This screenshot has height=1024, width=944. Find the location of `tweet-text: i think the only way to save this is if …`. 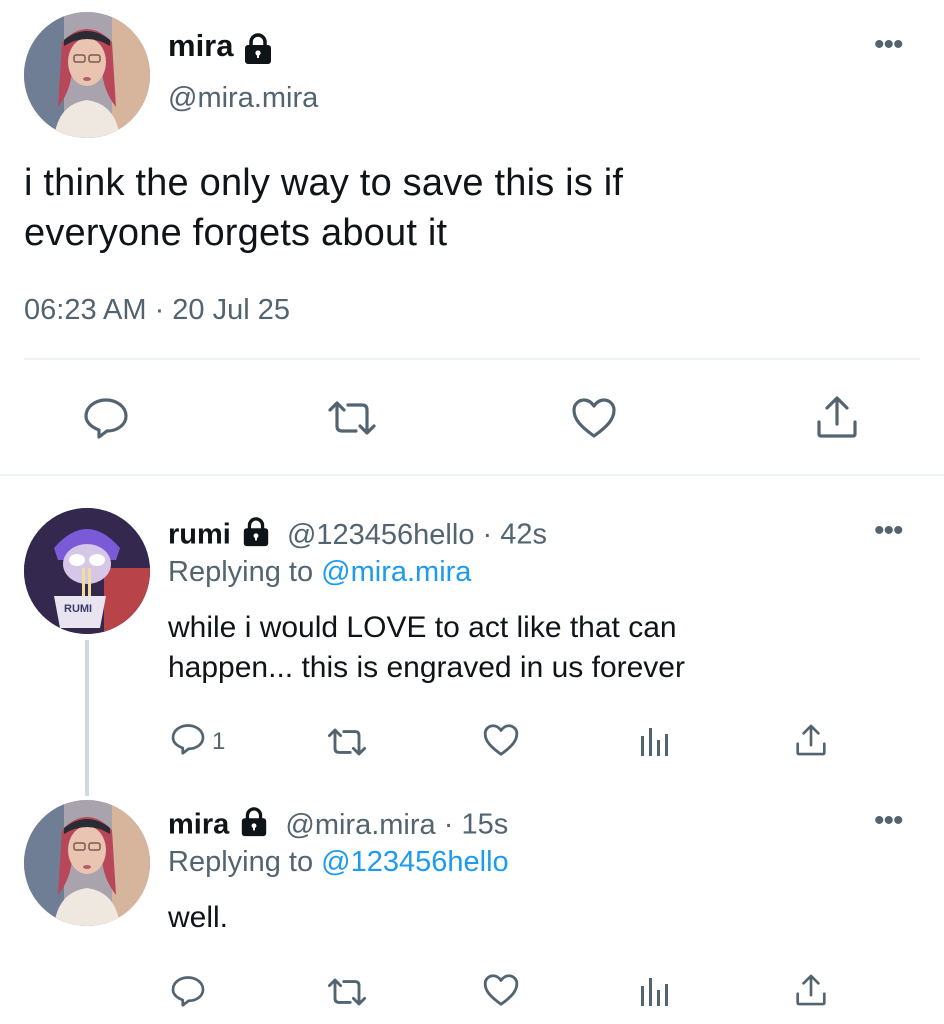

tweet-text: i think the only way to save this is if … is located at coordinates (474, 208).